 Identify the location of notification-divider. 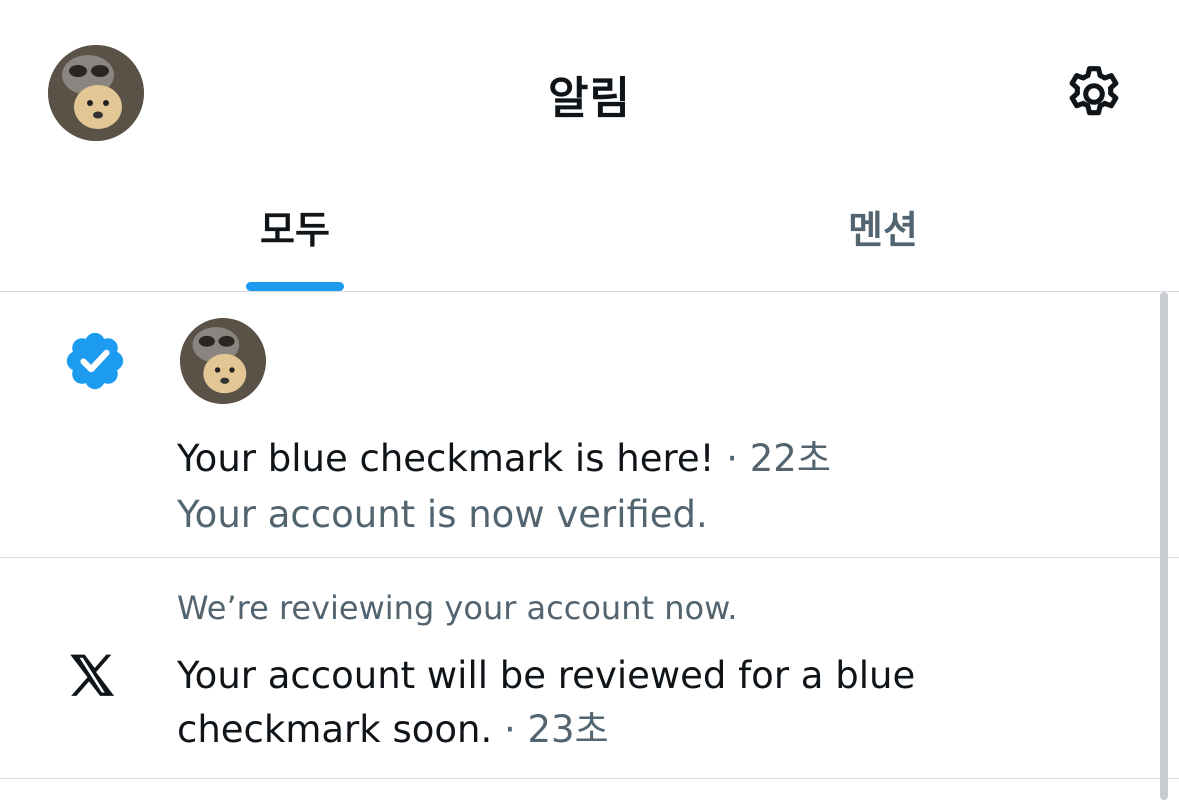
(589, 778).